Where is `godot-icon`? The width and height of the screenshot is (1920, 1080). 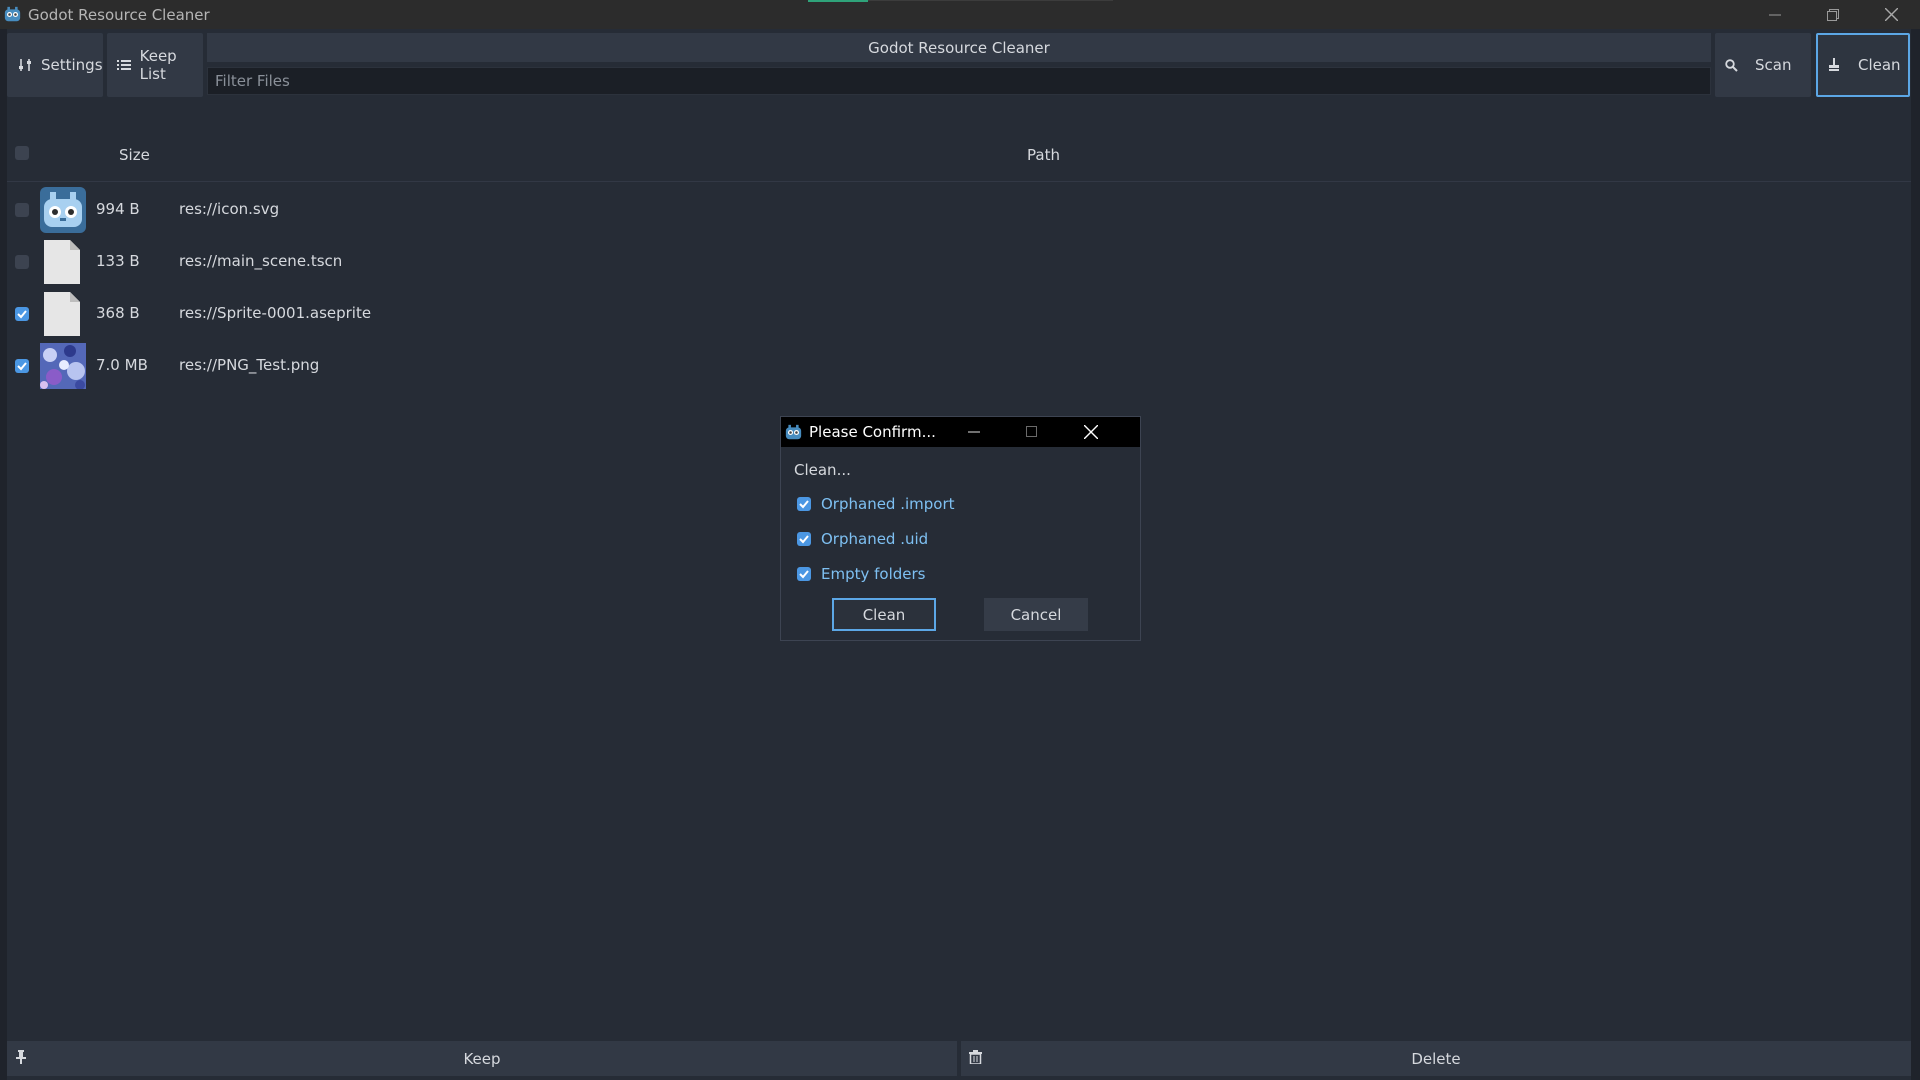
godot-icon is located at coordinates (63, 210).